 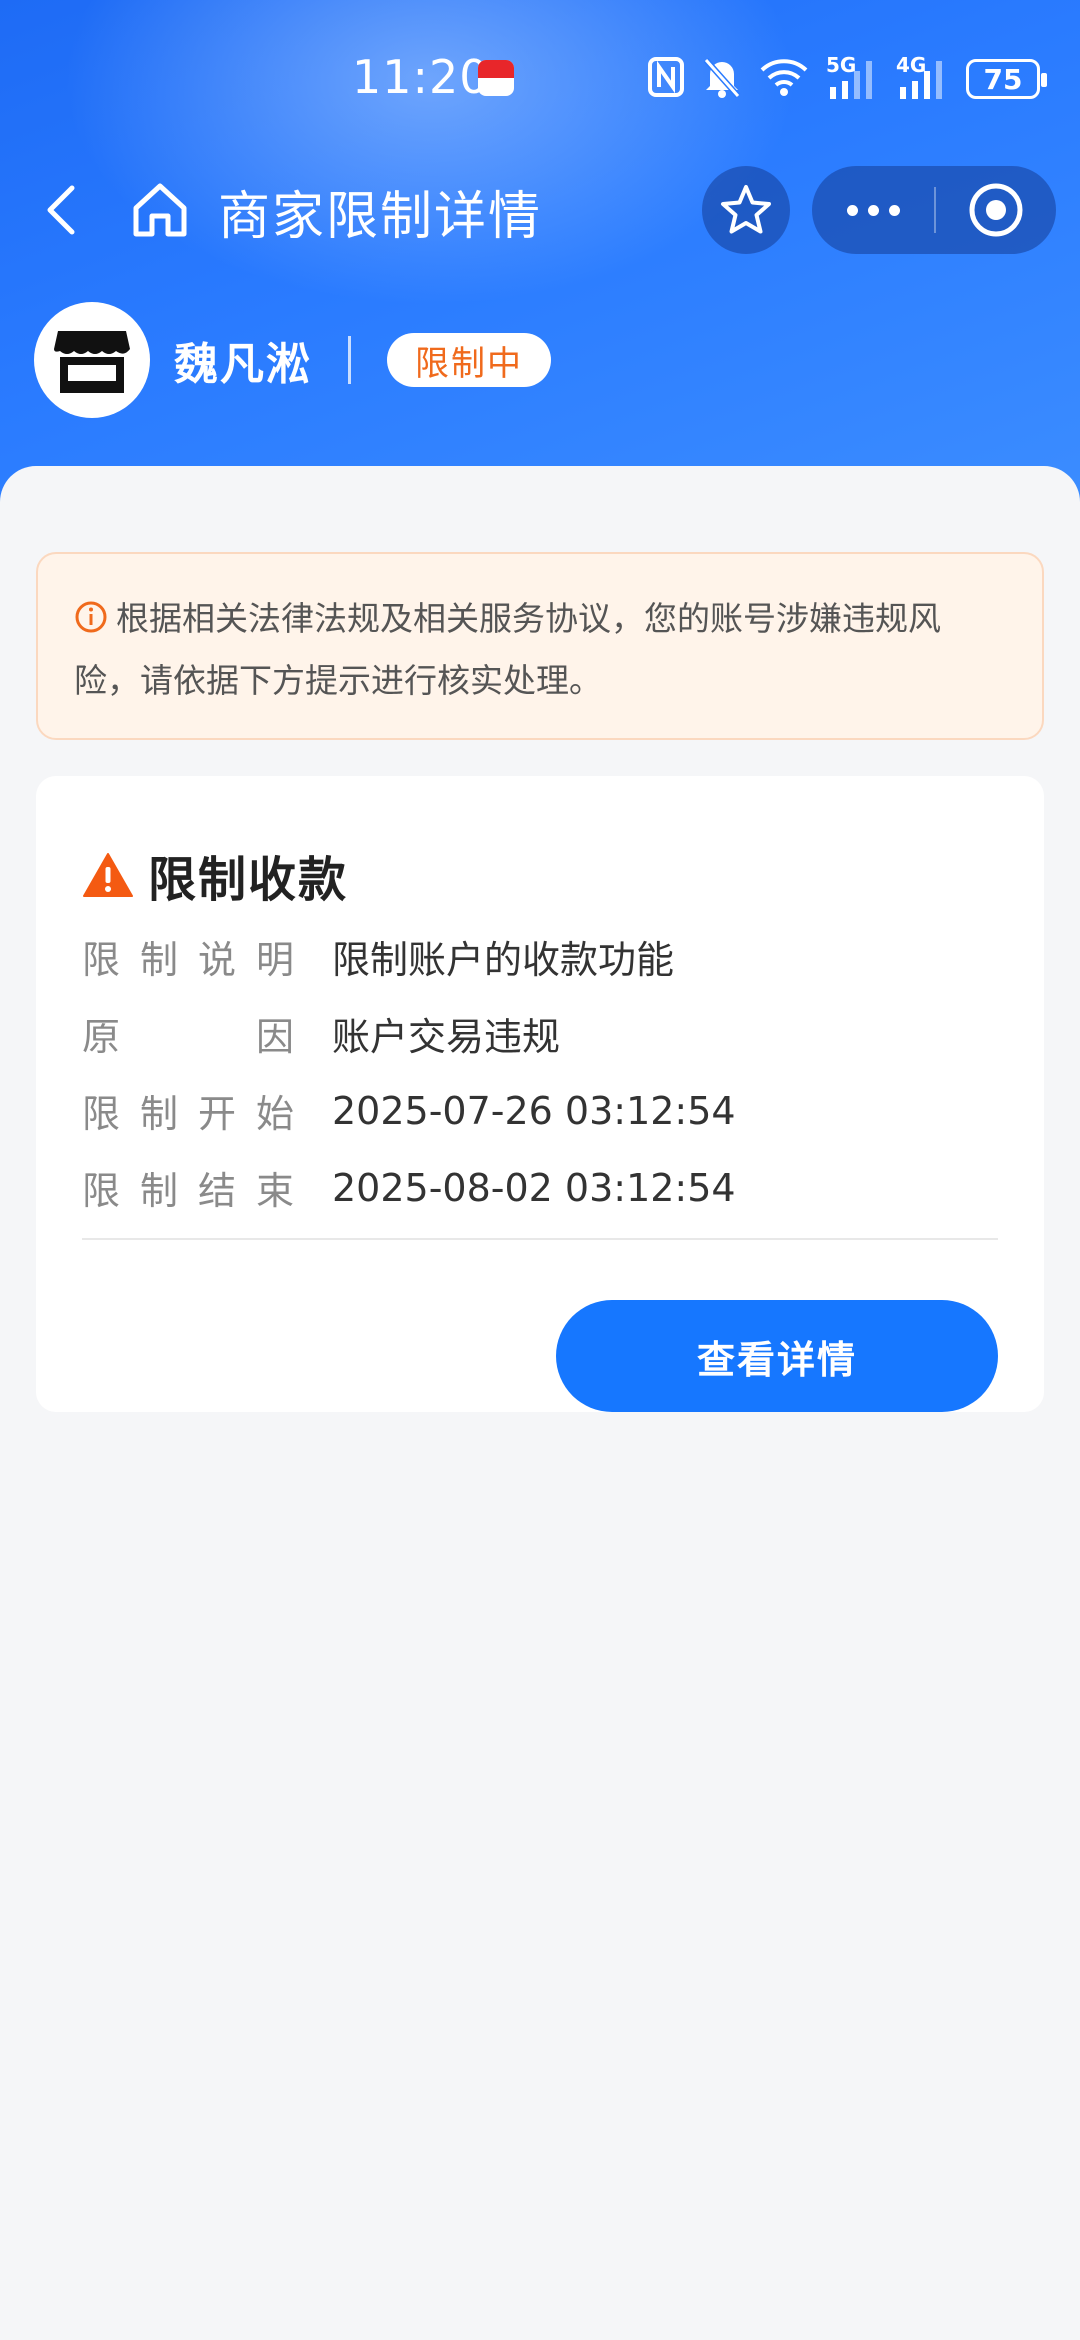 I want to click on view-details-button: 查看详情, so click(x=777, y=1356).